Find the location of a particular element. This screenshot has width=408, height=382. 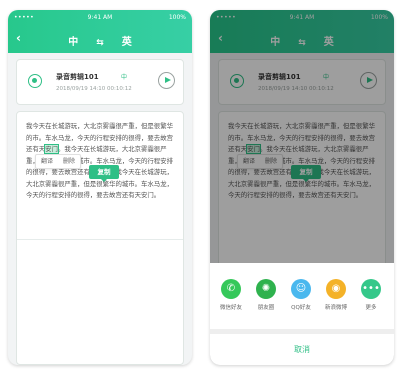

status-bar: ••••• 9:41 AM 100% is located at coordinates (100, 17).